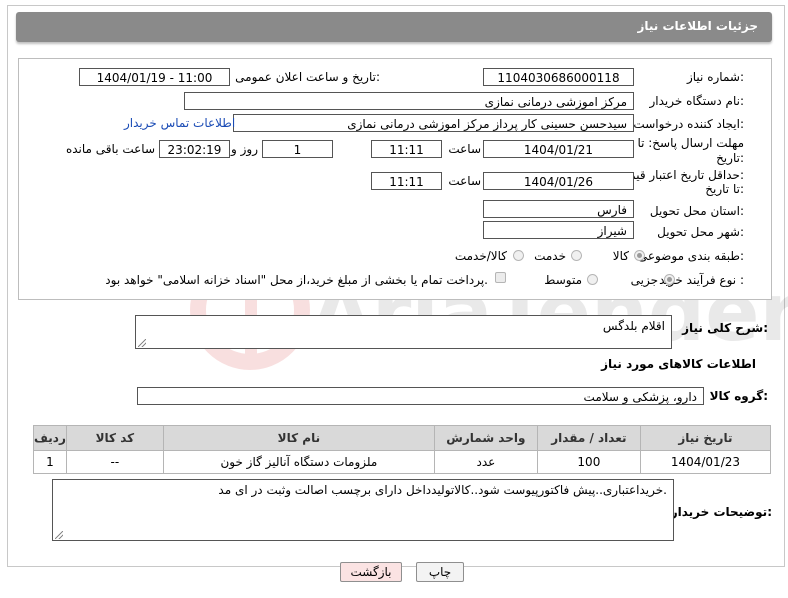 The width and height of the screenshot is (788, 598). I want to click on col-code: کد کالا, so click(114, 438).